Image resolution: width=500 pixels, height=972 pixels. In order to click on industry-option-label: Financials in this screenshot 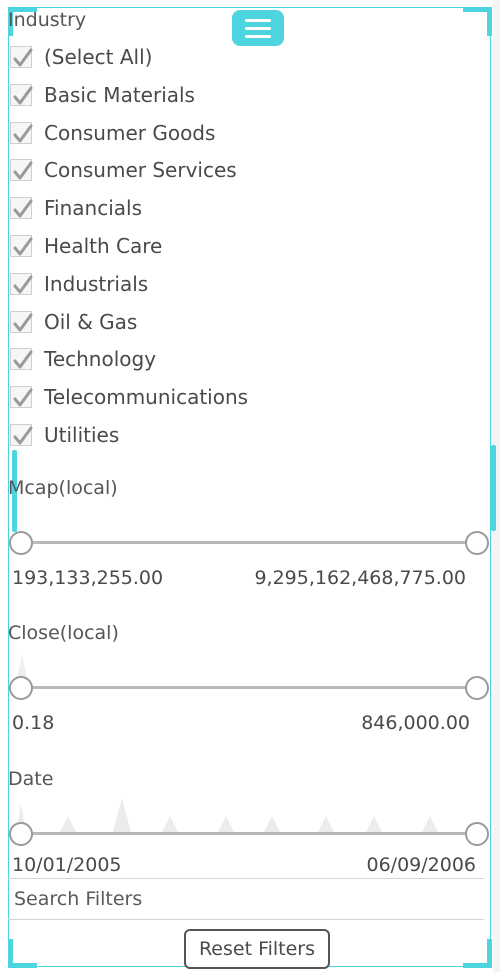, I will do `click(93, 208)`.